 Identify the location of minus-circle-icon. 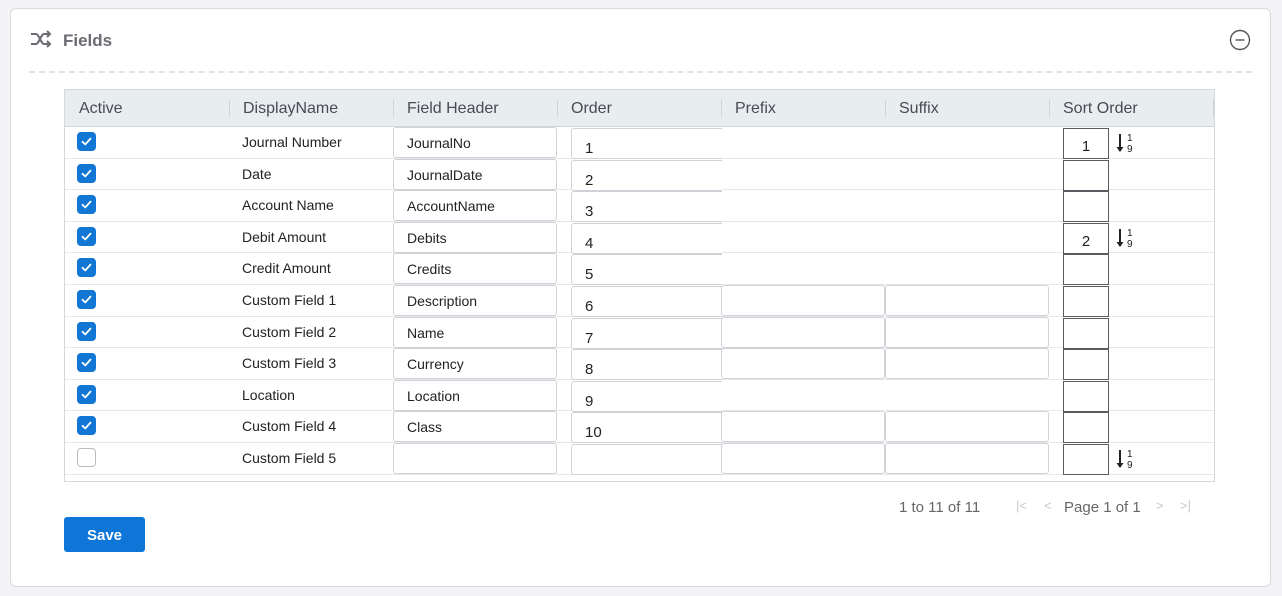
(1240, 40).